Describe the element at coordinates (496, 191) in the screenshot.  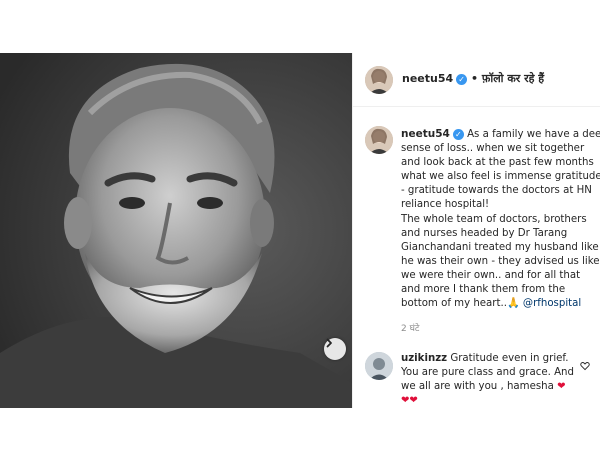
I see `caption-line: - gratitude towards the doctors at HN` at that location.